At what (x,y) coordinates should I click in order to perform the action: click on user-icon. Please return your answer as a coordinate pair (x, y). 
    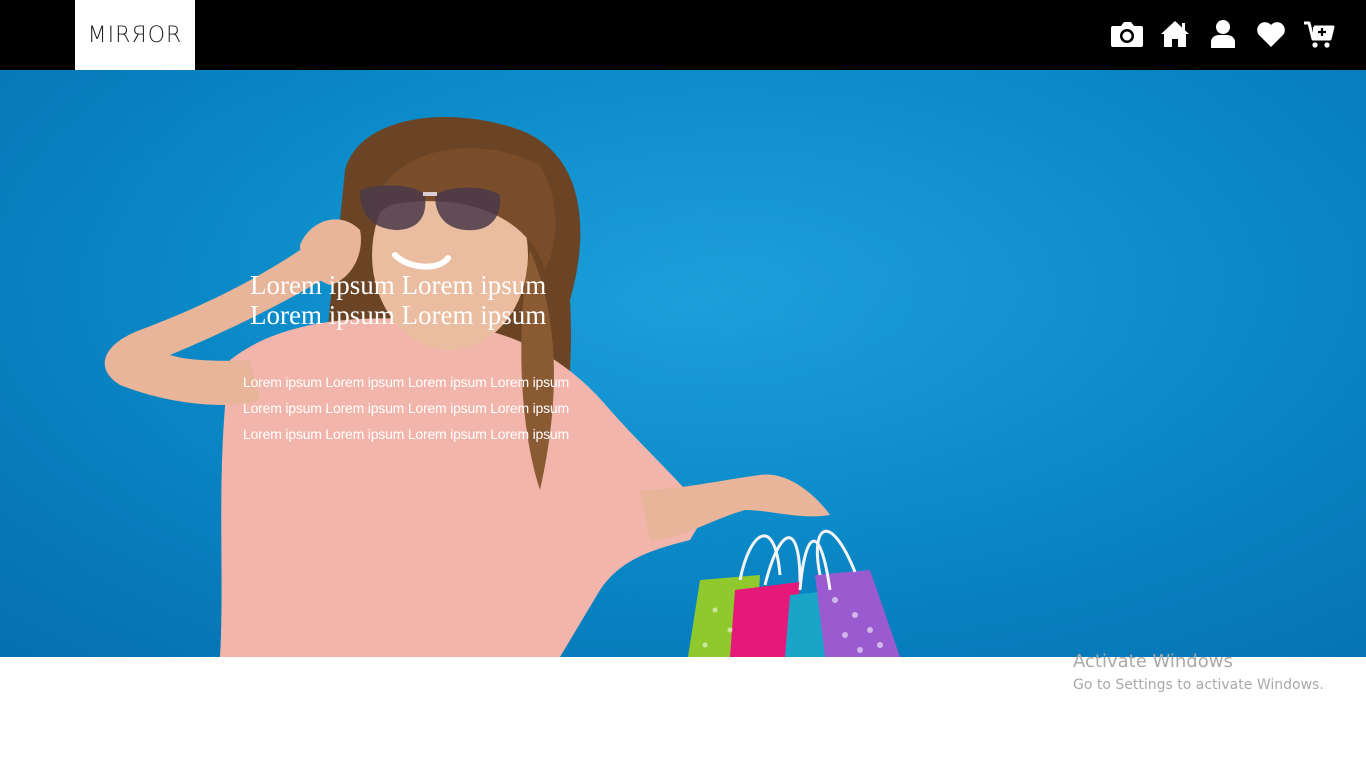
    Looking at the image, I should click on (1223, 34).